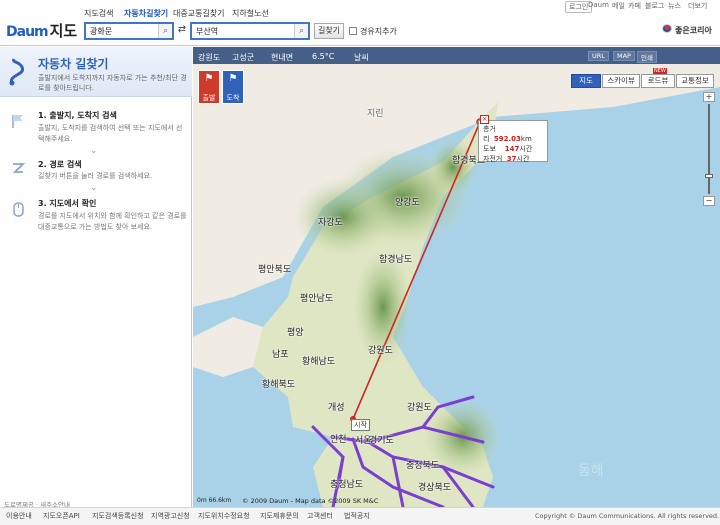  I want to click on place-label: 평안북도, so click(275, 270).